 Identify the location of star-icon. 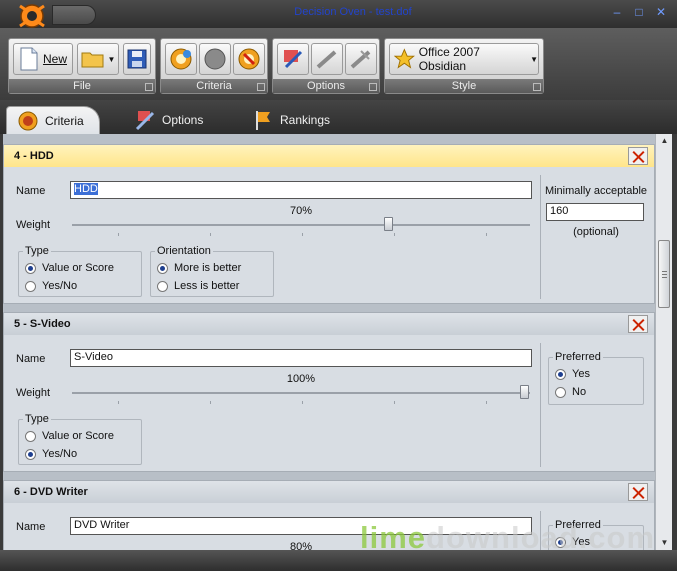
(404, 58).